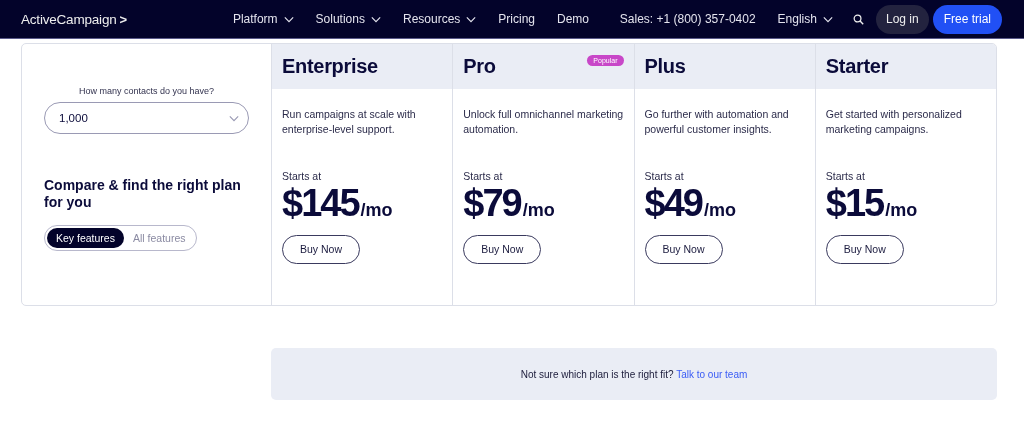  Describe the element at coordinates (143, 194) in the screenshot. I see `compare-heading: Compare & find the right plan for you` at that location.